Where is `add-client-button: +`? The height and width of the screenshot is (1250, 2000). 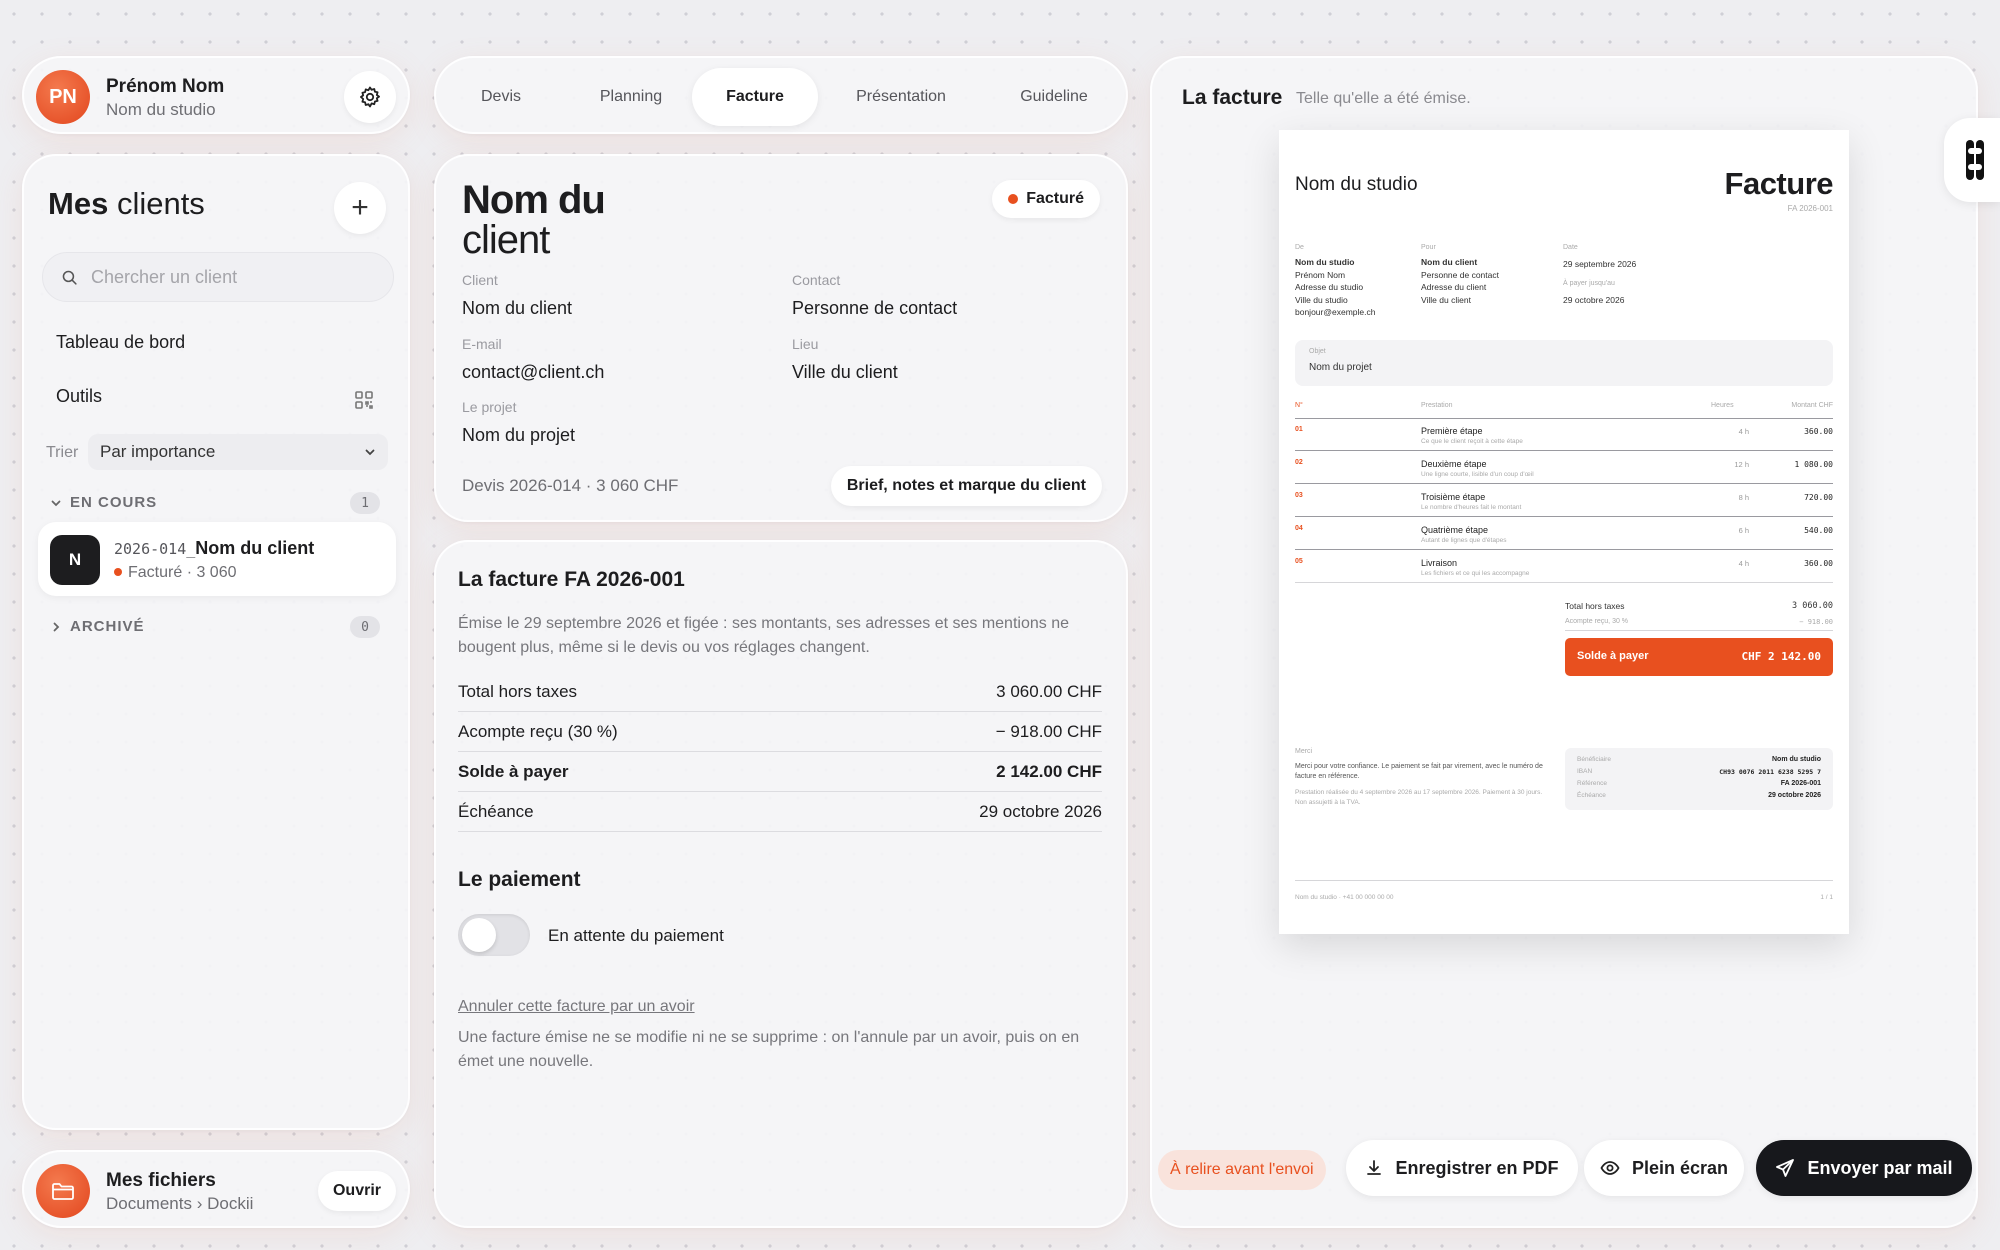 add-client-button: + is located at coordinates (360, 208).